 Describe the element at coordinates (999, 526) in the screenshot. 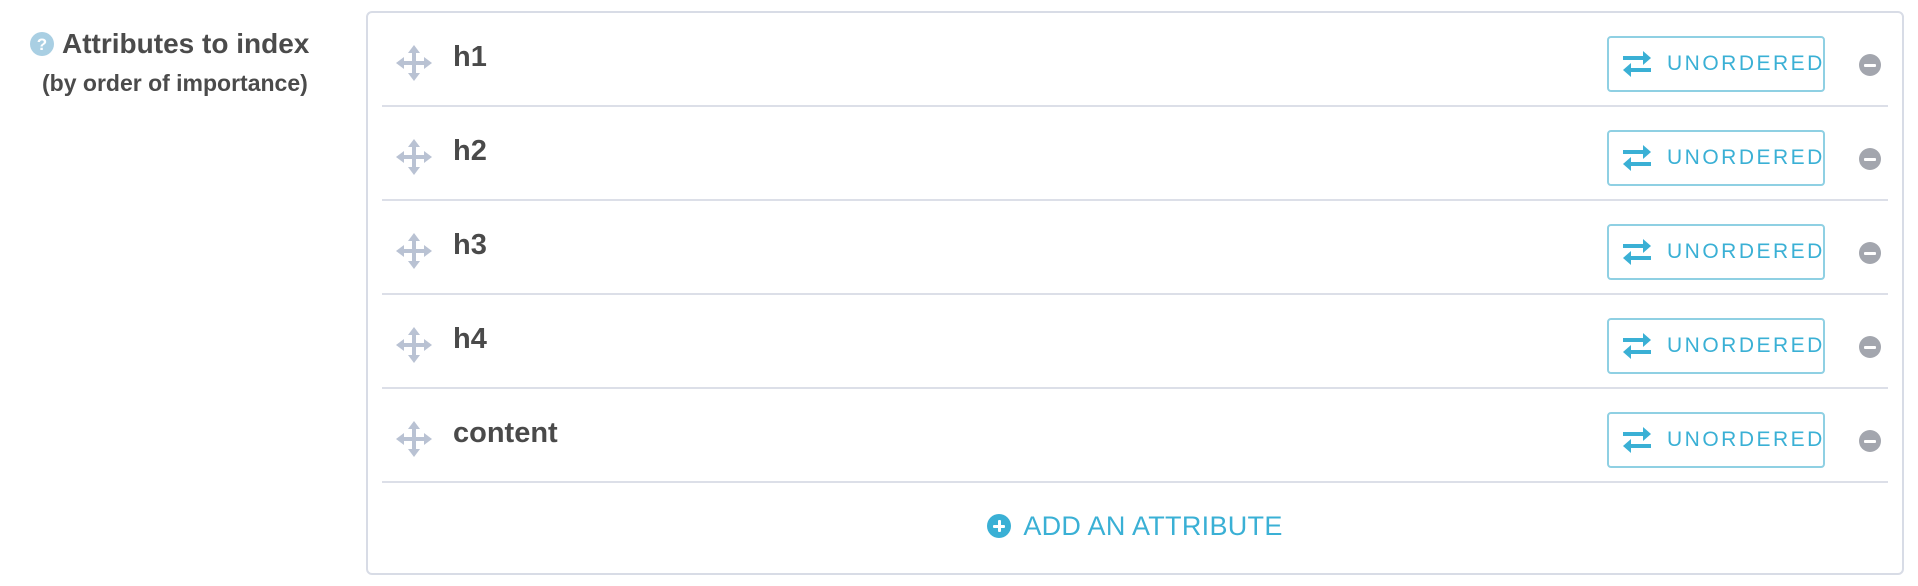

I see `plus-circle-icon` at that location.